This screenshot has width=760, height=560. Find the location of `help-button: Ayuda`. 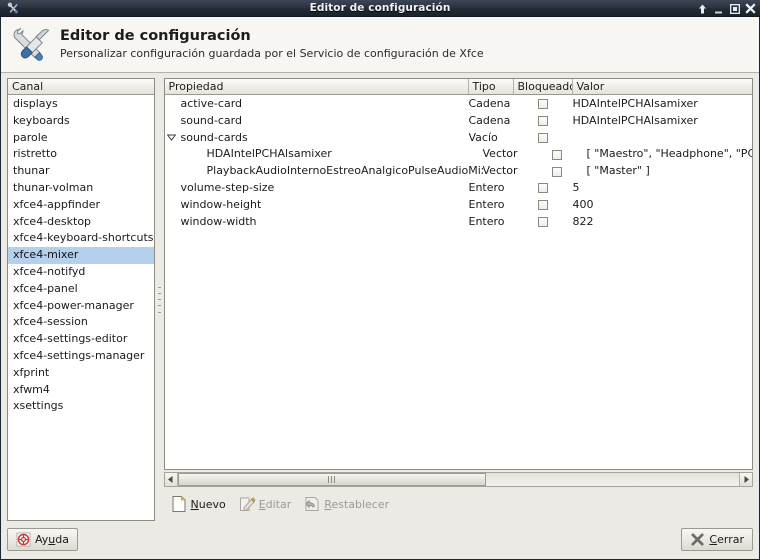

help-button: Ayuda is located at coordinates (43, 539).